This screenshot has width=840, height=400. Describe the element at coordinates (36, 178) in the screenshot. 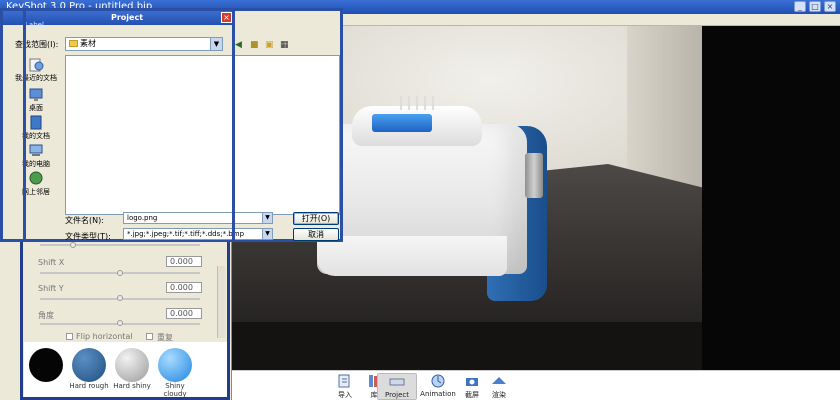

I see `network-icon` at that location.